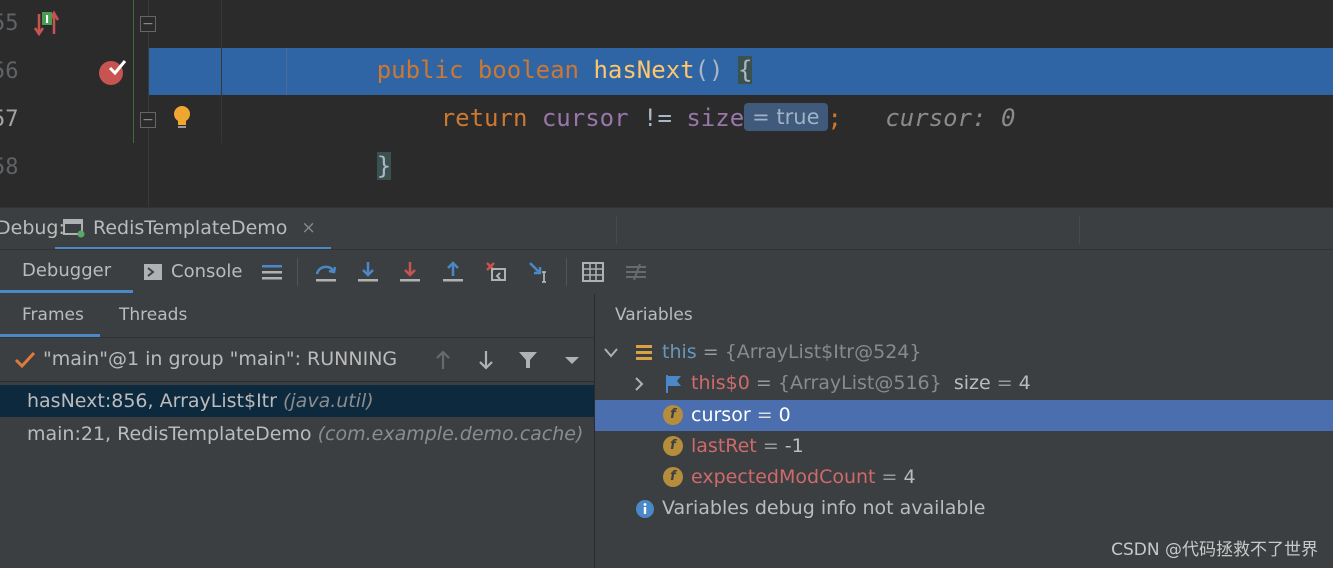 This screenshot has height=568, width=1333. I want to click on tab-threads: Threads, so click(153, 315).